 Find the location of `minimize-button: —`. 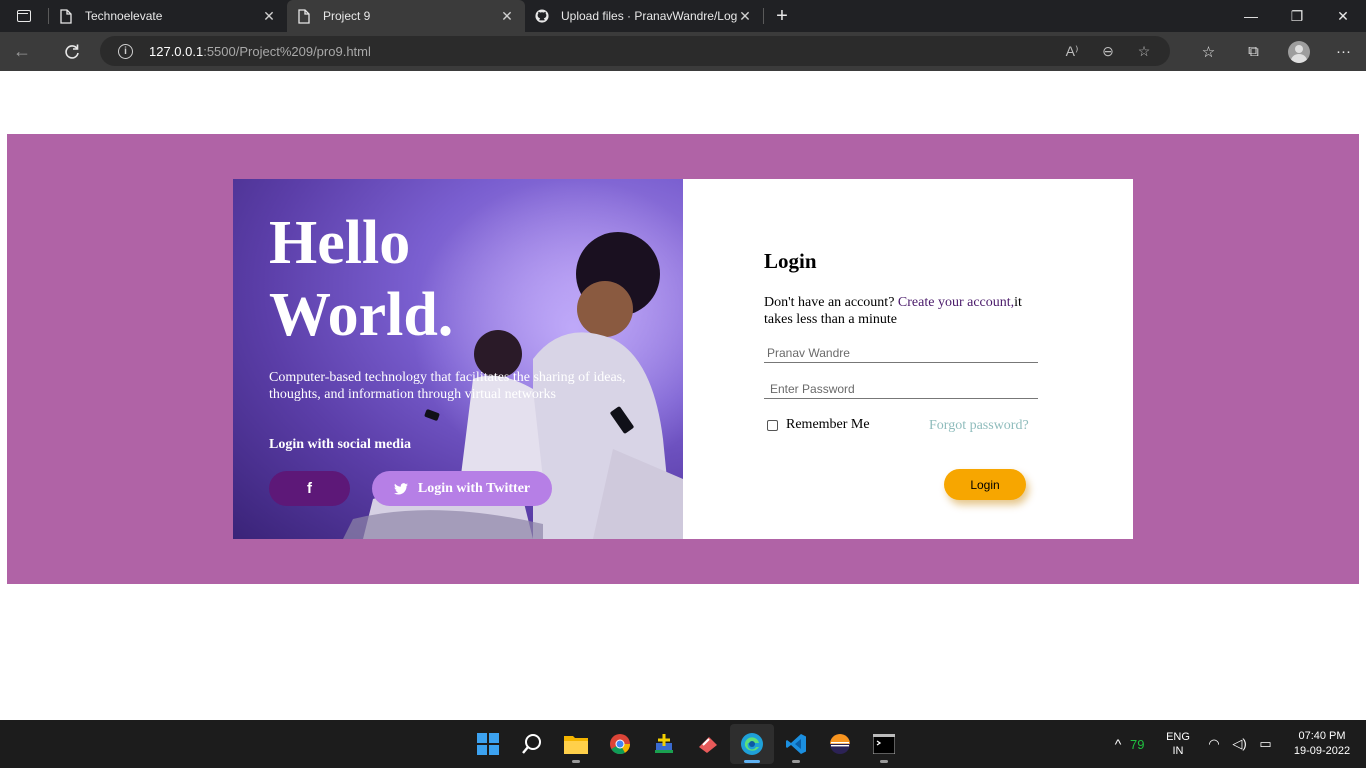

minimize-button: — is located at coordinates (1251, 16).